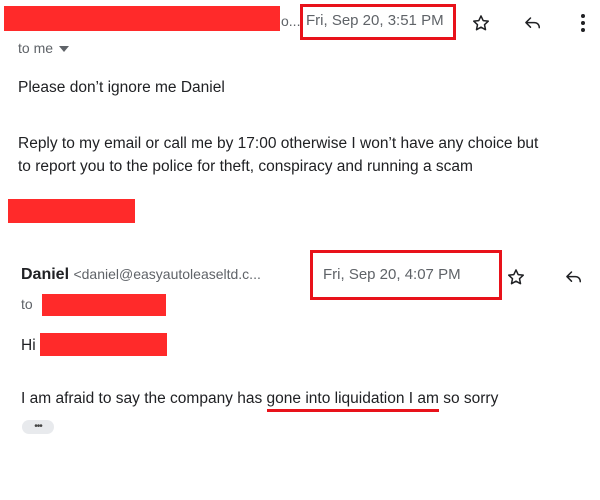  I want to click on more-label: •••, so click(38, 426).